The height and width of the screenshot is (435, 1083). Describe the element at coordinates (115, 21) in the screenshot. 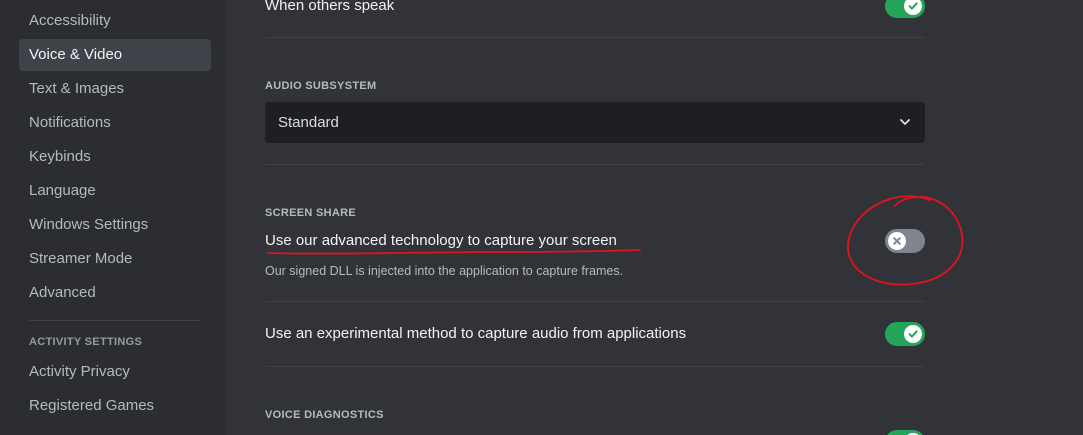

I see `sidebar-item-accessibility: Accessibility` at that location.